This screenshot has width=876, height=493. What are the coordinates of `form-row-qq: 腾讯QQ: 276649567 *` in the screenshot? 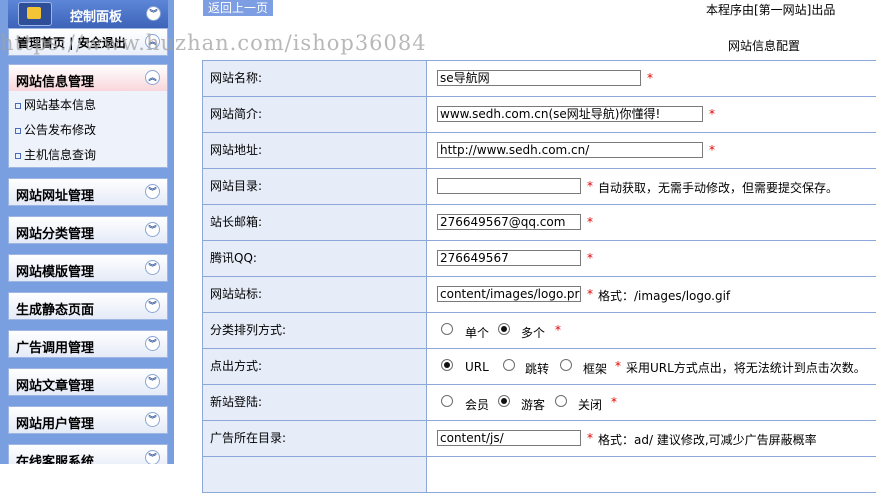 It's located at (539, 259).